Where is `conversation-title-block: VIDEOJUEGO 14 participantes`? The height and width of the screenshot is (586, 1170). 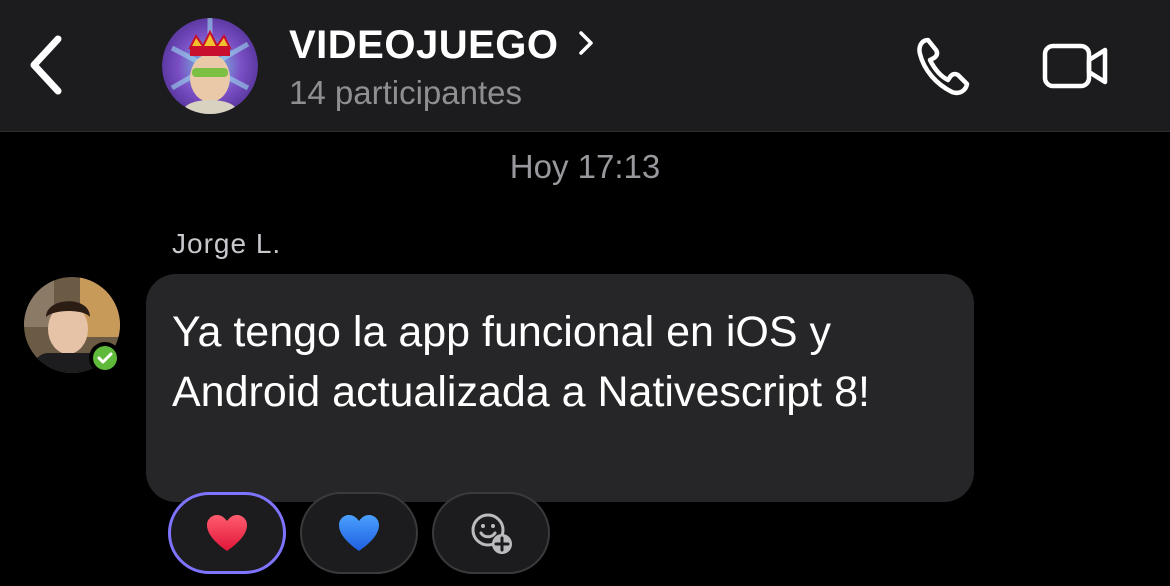 conversation-title-block: VIDEOJUEGO 14 participantes is located at coordinates (442, 66).